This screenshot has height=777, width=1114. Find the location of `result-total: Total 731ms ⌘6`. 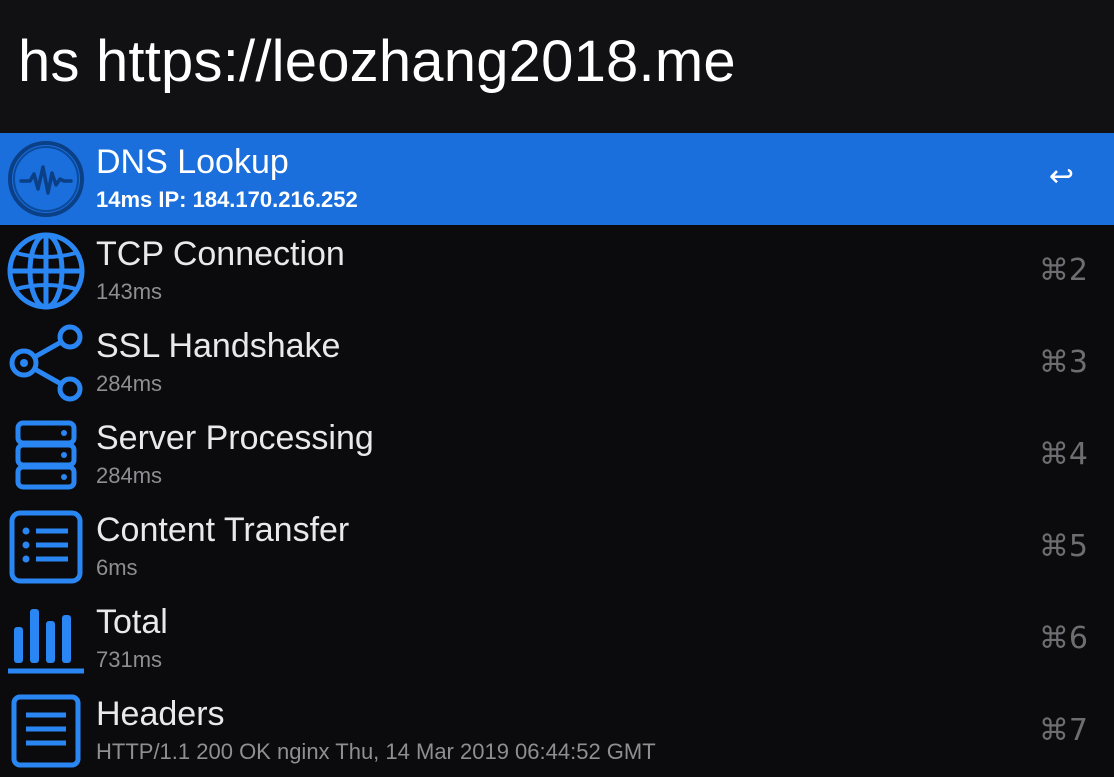

result-total: Total 731ms ⌘6 is located at coordinates (557, 639).